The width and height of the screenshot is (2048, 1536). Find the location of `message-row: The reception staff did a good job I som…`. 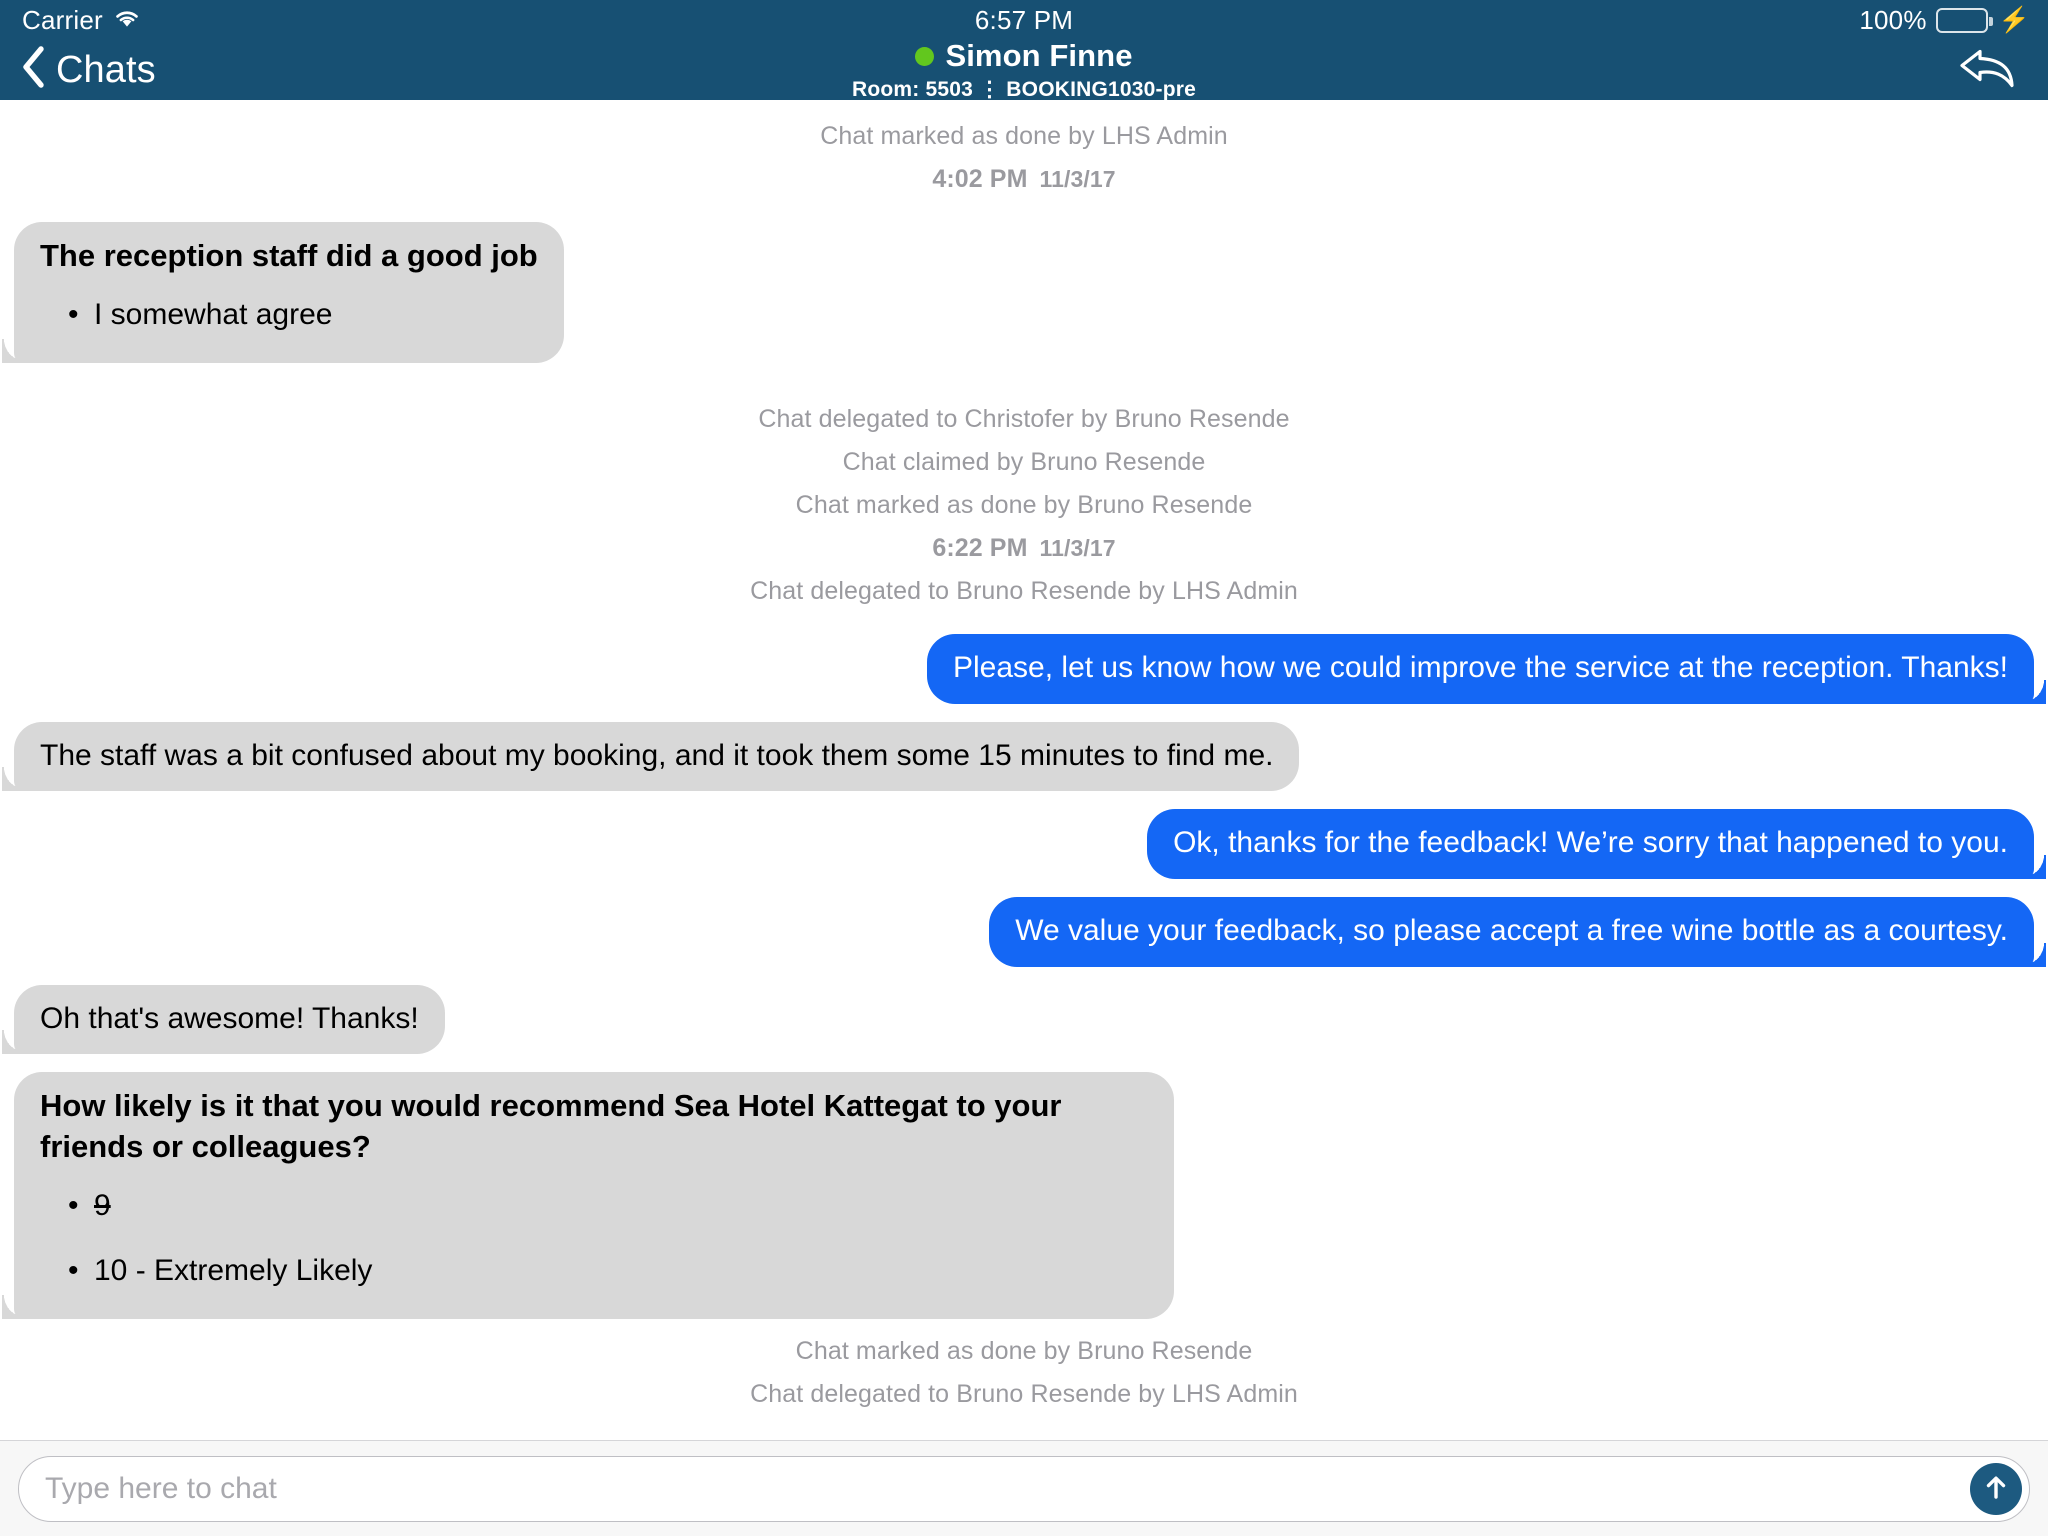

message-row: The reception staff did a good job I som… is located at coordinates (1024, 293).